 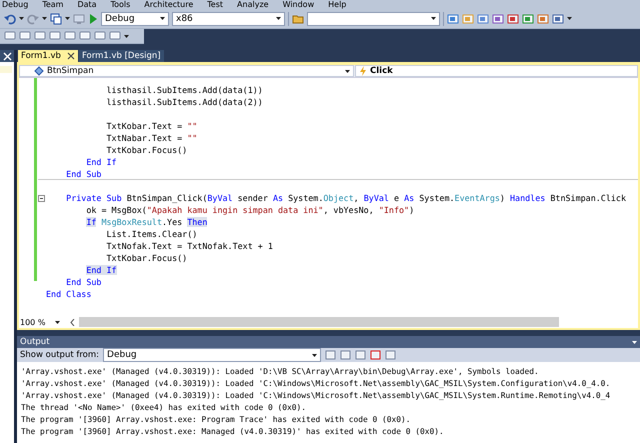 What do you see at coordinates (152, 234) in the screenshot?
I see `code-line: List.Items.Clear()` at bounding box center [152, 234].